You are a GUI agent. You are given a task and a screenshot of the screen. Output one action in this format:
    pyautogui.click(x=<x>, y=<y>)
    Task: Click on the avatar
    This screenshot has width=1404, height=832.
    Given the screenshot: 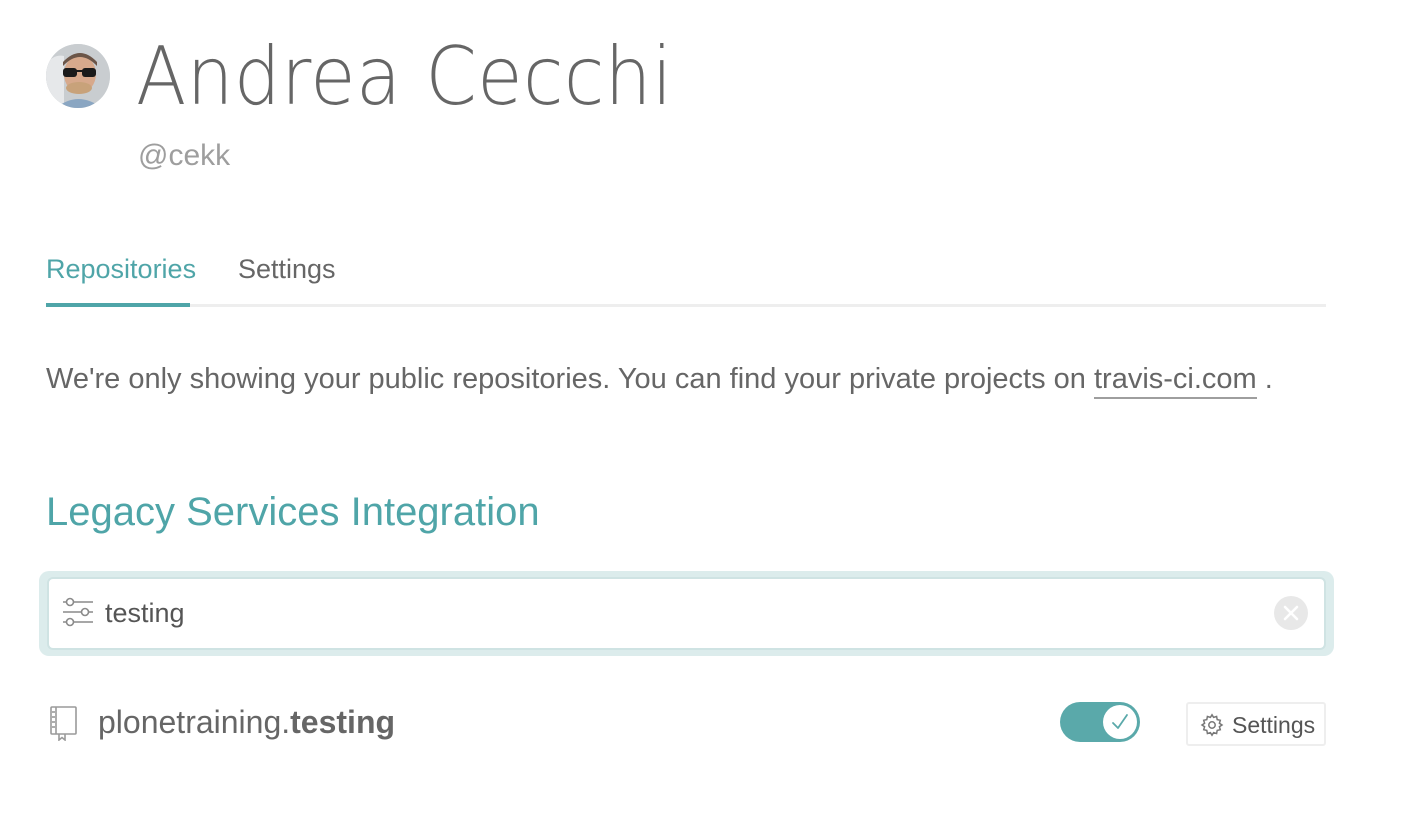 What is the action you would take?
    pyautogui.click(x=78, y=76)
    